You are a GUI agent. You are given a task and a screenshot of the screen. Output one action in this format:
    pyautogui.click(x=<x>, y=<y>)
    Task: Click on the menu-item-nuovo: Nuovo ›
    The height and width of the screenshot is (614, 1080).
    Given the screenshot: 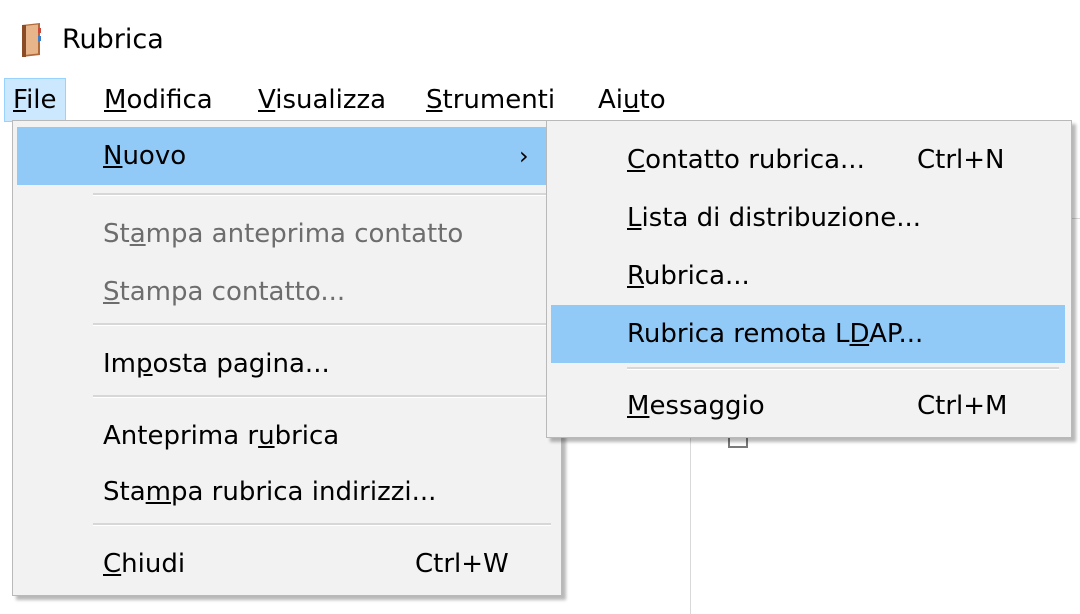 What is the action you would take?
    pyautogui.click(x=287, y=156)
    